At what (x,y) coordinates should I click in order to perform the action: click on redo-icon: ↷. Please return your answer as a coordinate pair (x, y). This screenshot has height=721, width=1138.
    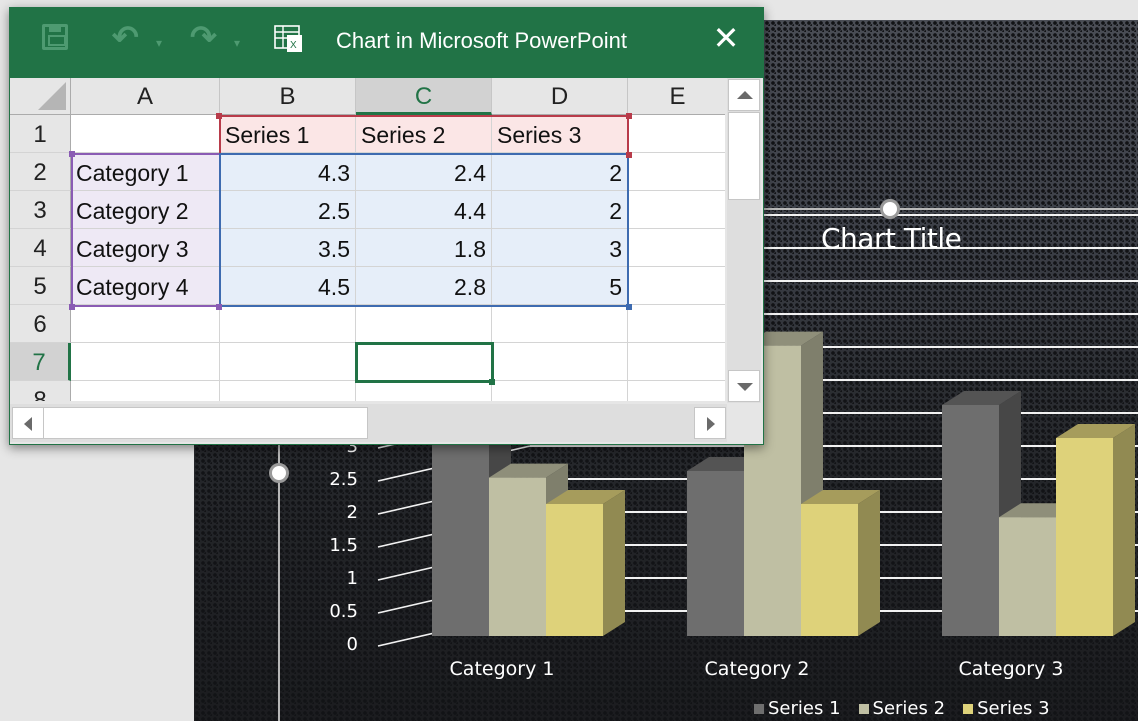
    Looking at the image, I should click on (203, 37).